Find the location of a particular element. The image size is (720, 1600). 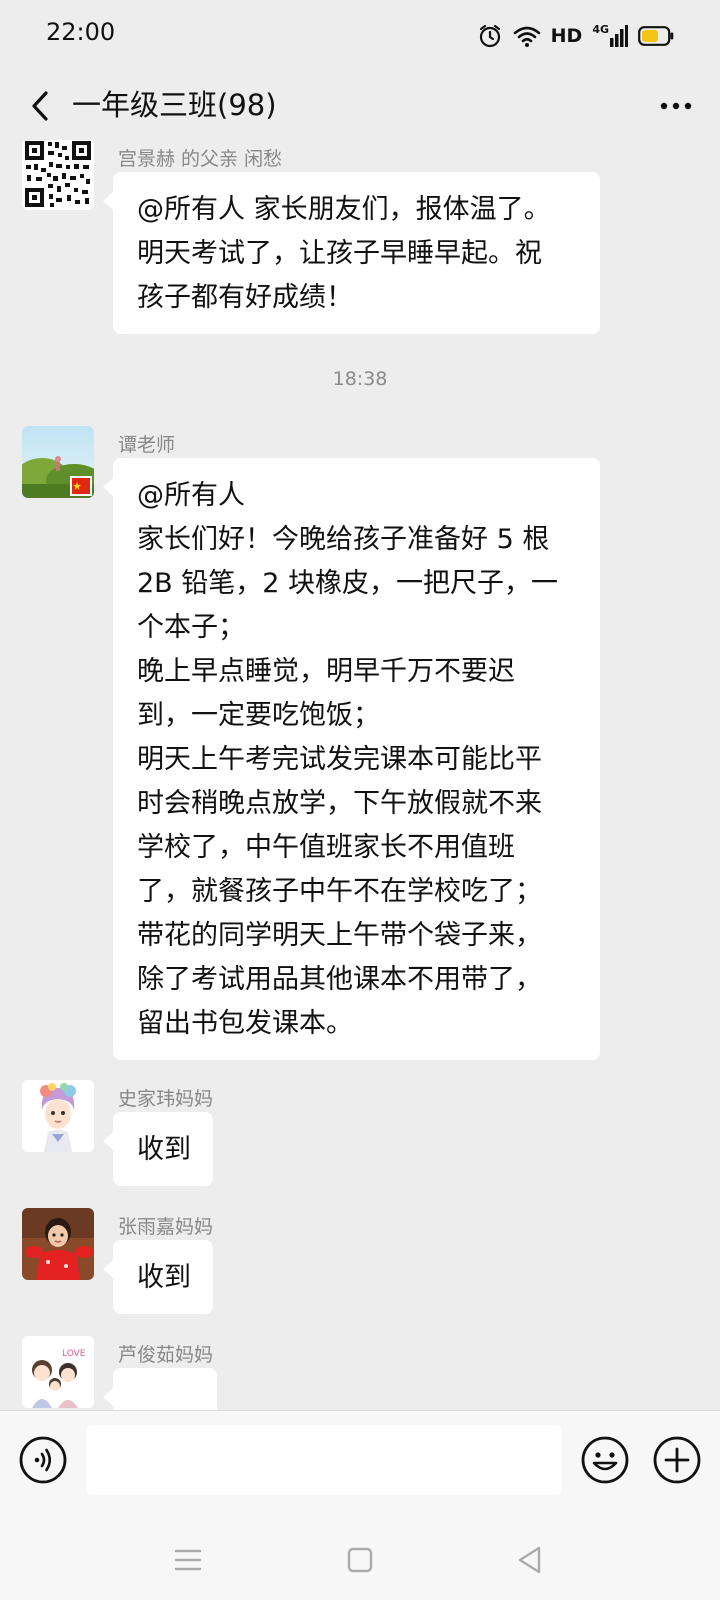

input-bar is located at coordinates (360, 1465).